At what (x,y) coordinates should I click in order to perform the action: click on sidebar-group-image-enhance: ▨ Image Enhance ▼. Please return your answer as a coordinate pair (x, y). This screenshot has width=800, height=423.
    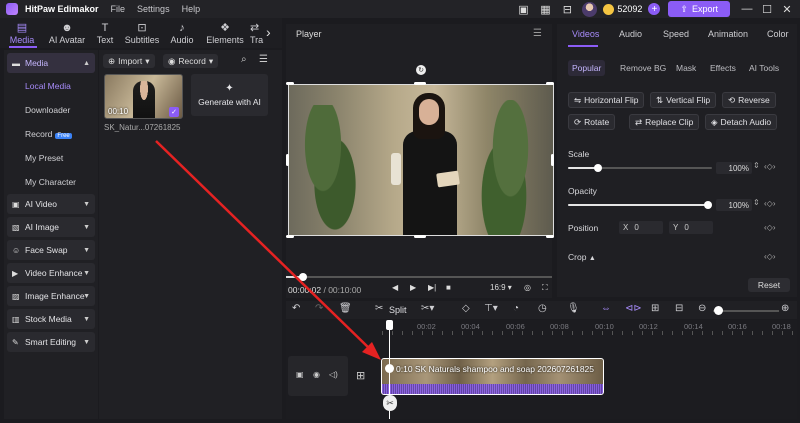
    Looking at the image, I should click on (51, 296).